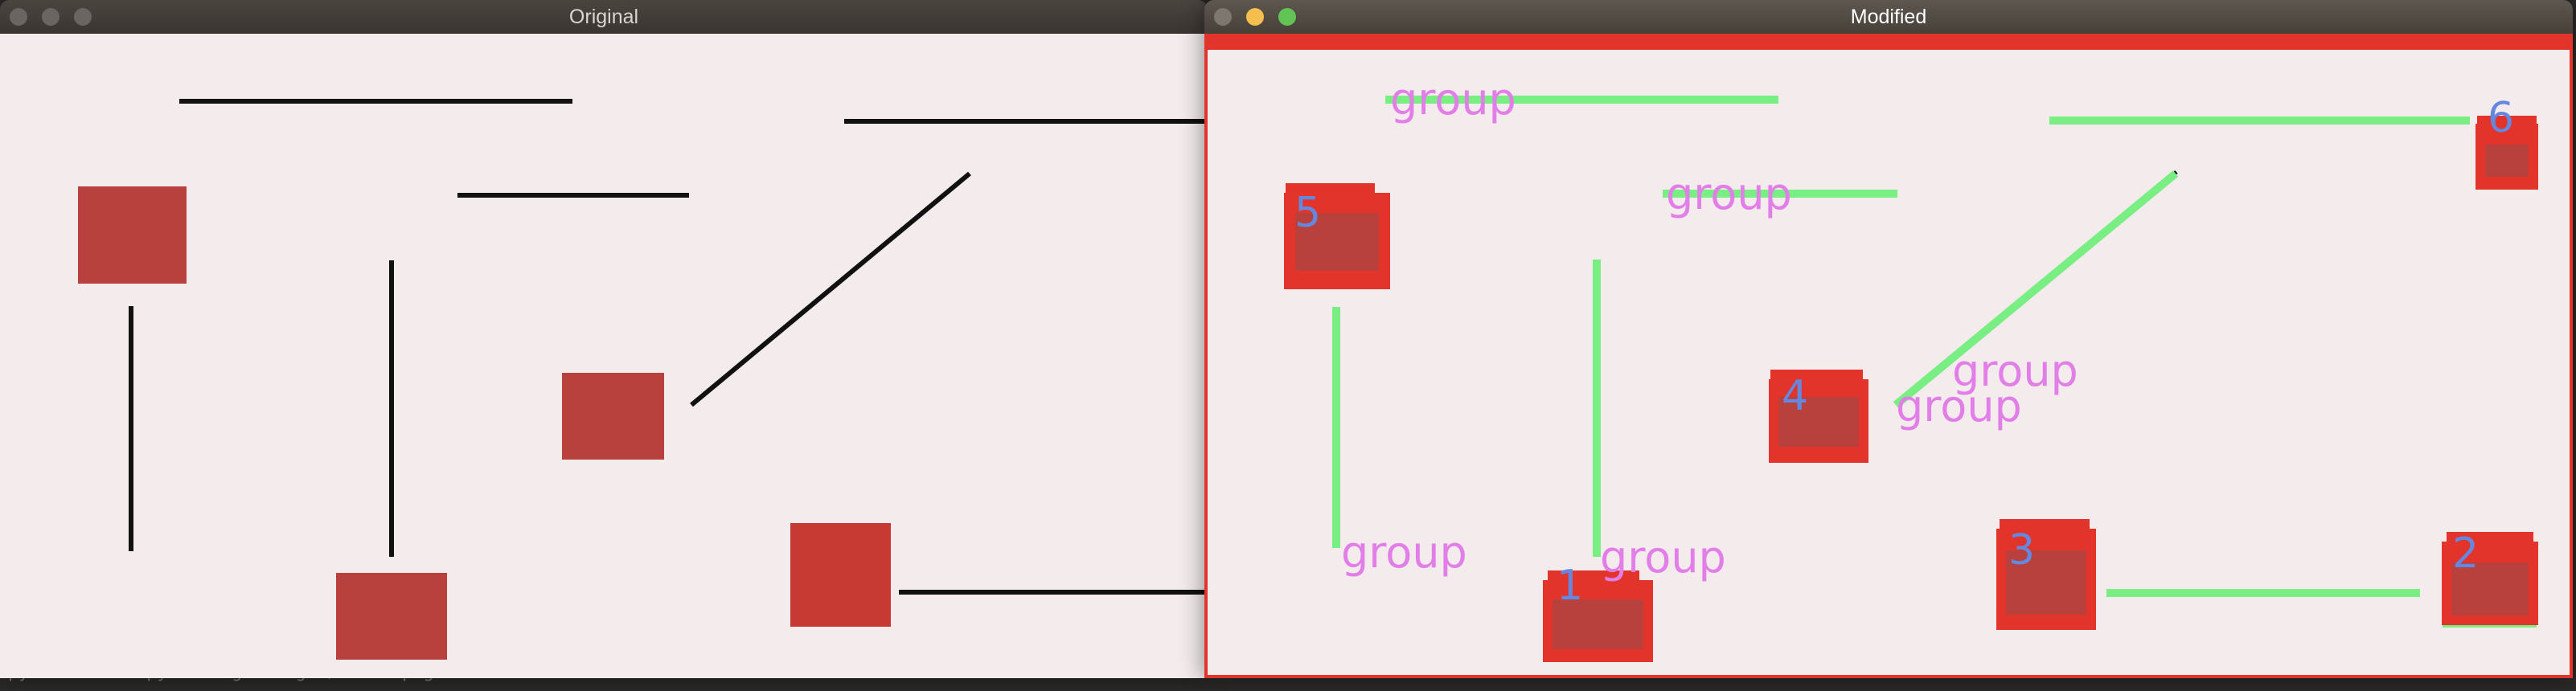 The height and width of the screenshot is (691, 2576). What do you see at coordinates (1795, 396) in the screenshot?
I see `number-label: 4` at bounding box center [1795, 396].